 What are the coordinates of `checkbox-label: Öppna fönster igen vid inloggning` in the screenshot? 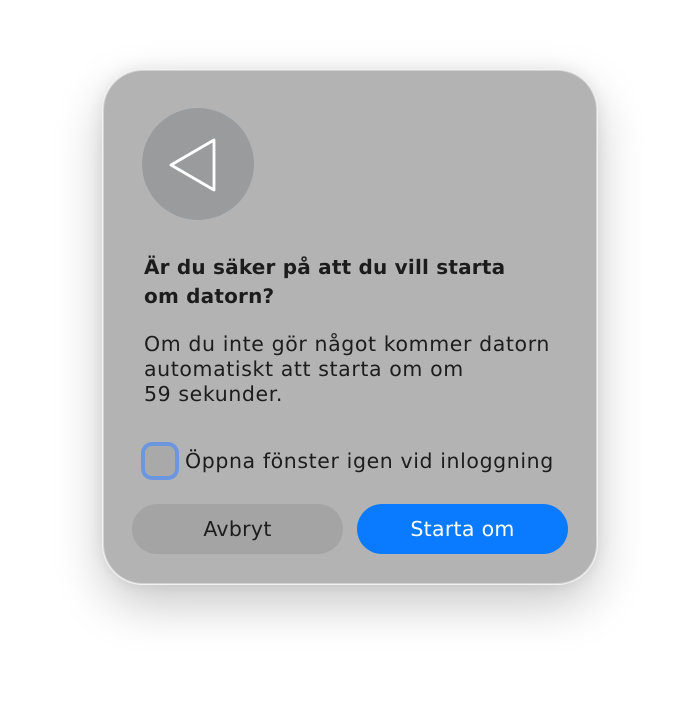 It's located at (369, 461).